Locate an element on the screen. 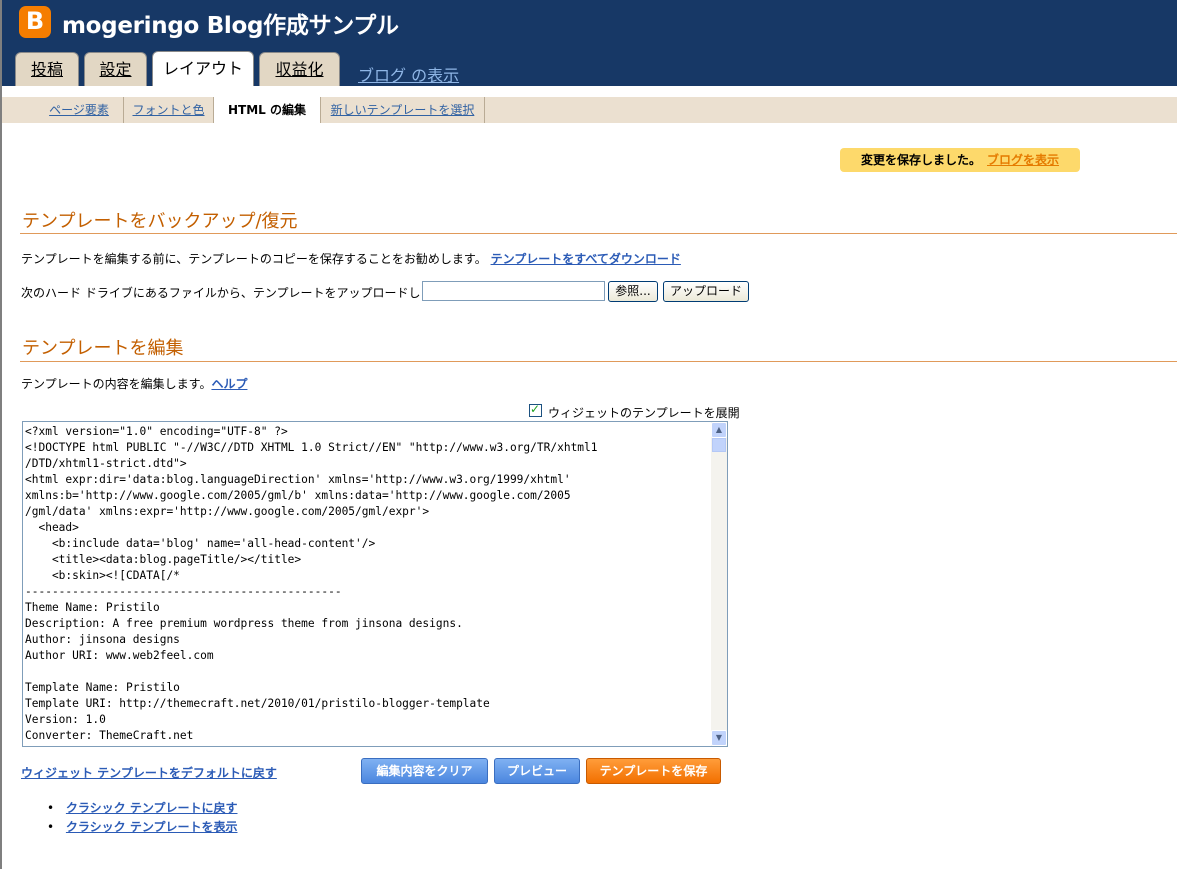 The height and width of the screenshot is (869, 1177). checkmark-icon: ✓ is located at coordinates (535, 409).